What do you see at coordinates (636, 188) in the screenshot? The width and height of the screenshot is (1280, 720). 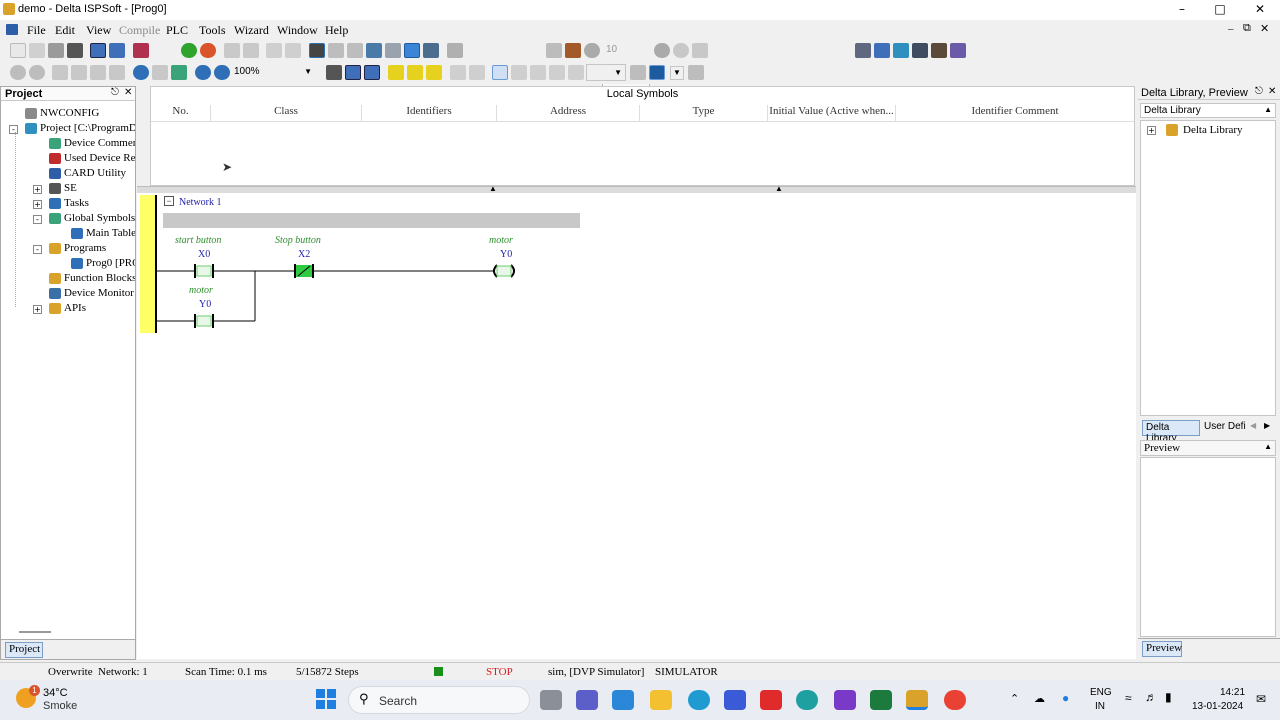 I see `editor-splitter: ▲ ▲` at bounding box center [636, 188].